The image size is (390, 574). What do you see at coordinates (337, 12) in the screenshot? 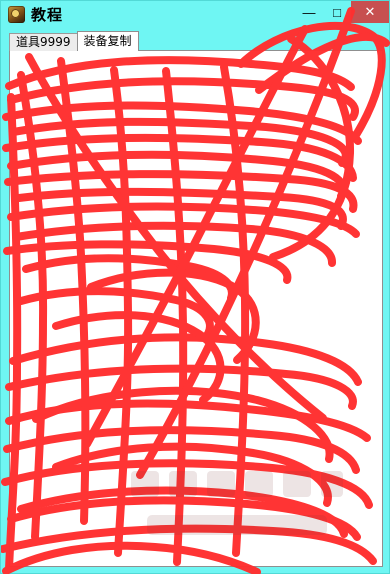
I see `maximize-button: □` at bounding box center [337, 12].